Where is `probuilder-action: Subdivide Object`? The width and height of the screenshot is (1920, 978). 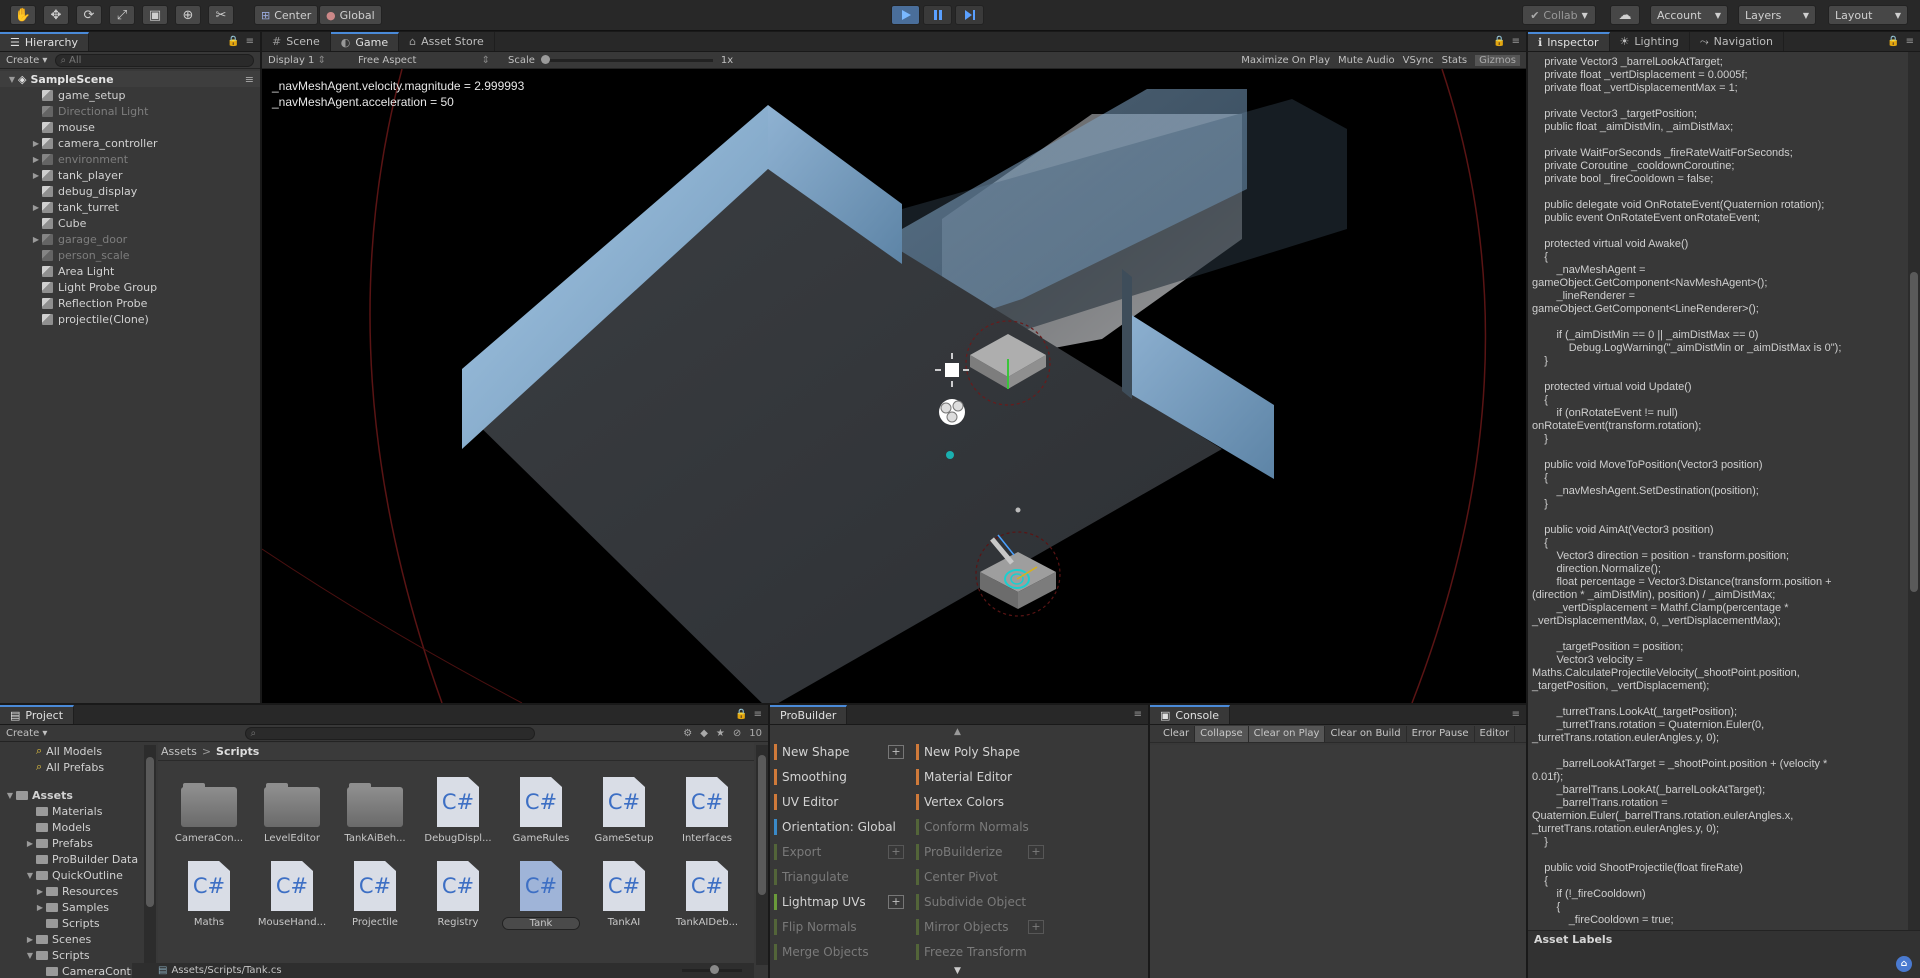
probuilder-action: Subdivide Object is located at coordinates (971, 902).